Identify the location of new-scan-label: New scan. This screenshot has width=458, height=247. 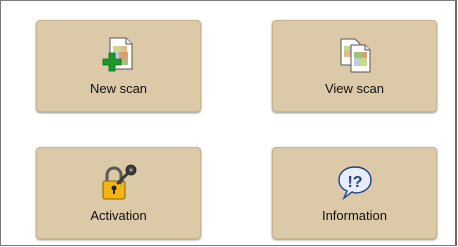
(118, 88).